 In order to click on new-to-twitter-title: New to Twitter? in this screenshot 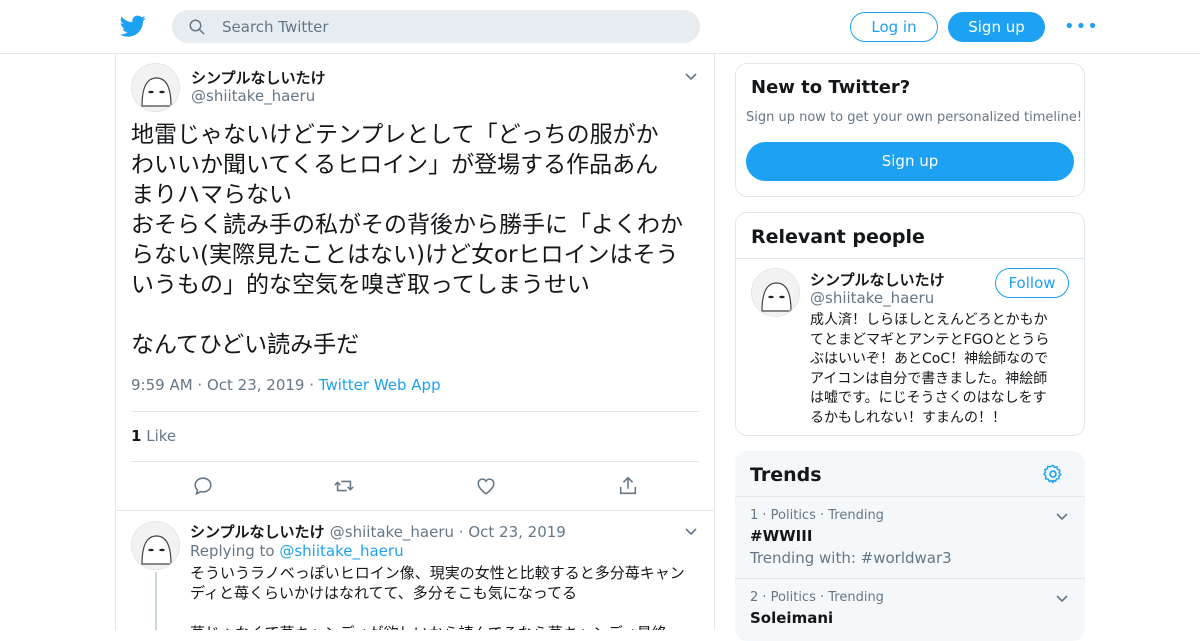, I will do `click(831, 87)`.